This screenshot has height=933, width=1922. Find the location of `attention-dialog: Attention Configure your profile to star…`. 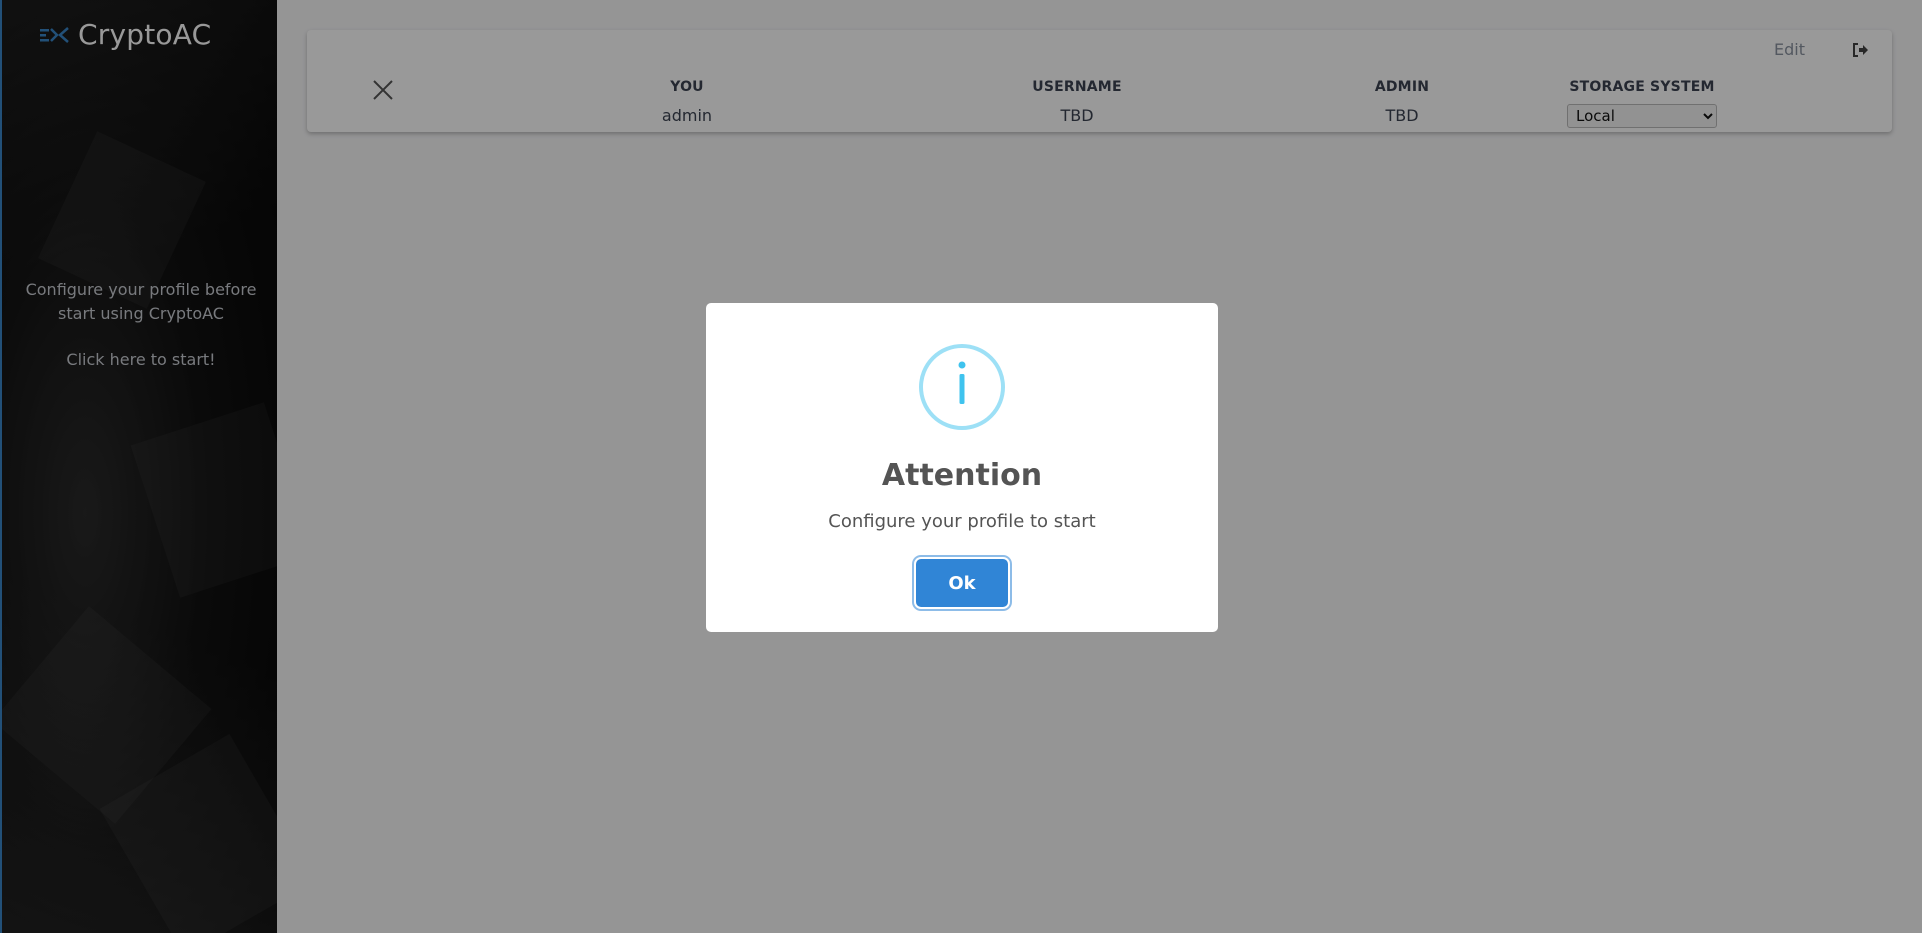

attention-dialog: Attention Configure your profile to star… is located at coordinates (962, 467).